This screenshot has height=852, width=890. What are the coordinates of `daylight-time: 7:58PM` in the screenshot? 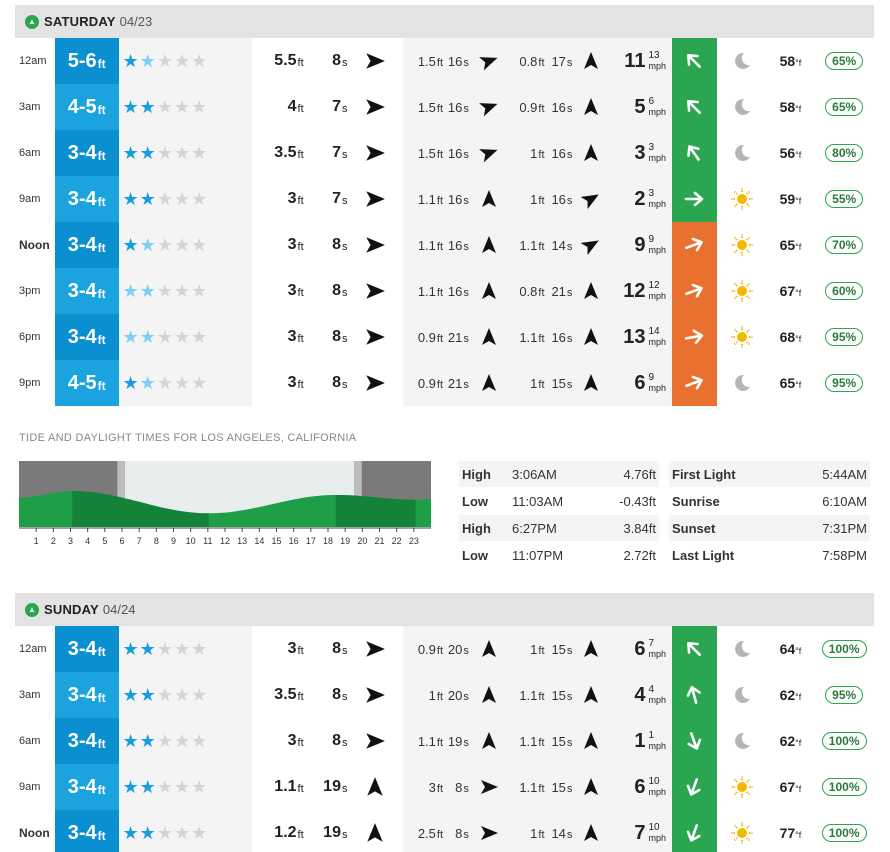 It's located at (844, 555).